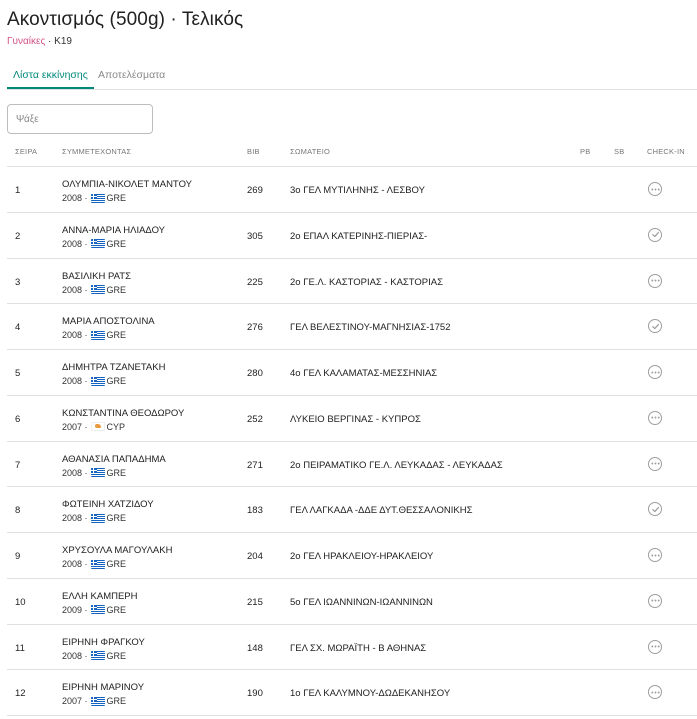 The image size is (697, 719). I want to click on tab-bar: Λίστα εκκίνησης Αποτελέσματα, so click(352, 76).